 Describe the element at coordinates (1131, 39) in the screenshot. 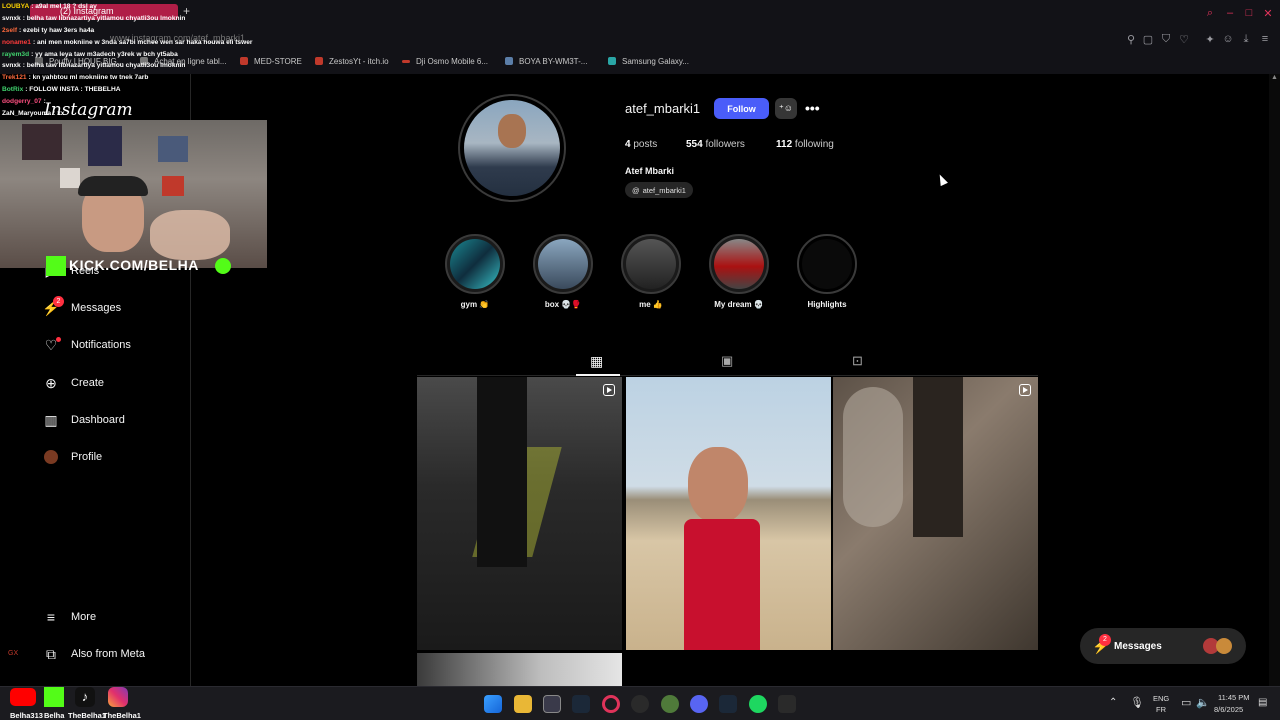

I see `pin-icon: ⚲` at that location.